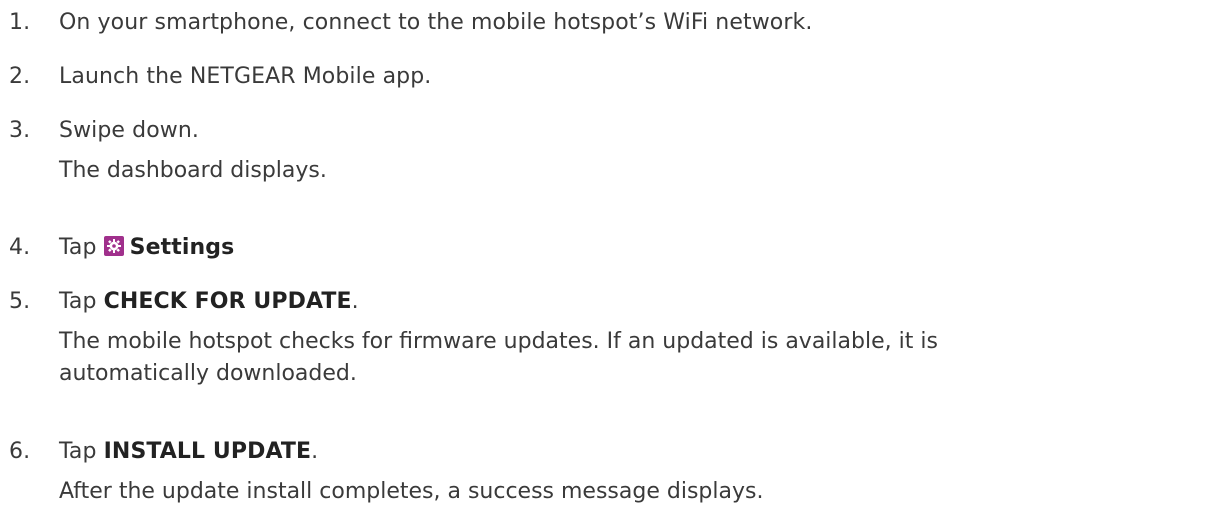 The image size is (1214, 522). I want to click on step-number: 6., so click(20, 451).